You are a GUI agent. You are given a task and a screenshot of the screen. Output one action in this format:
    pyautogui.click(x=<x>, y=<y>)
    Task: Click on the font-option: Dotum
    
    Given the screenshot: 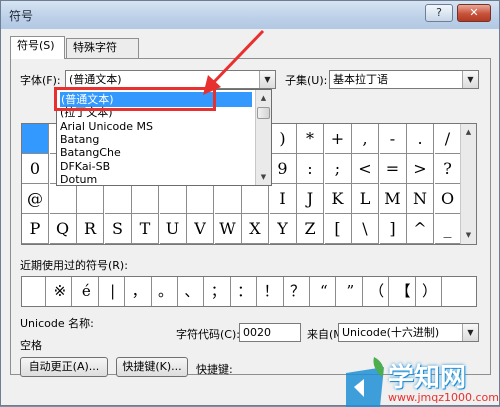 What is the action you would take?
    pyautogui.click(x=78, y=178)
    